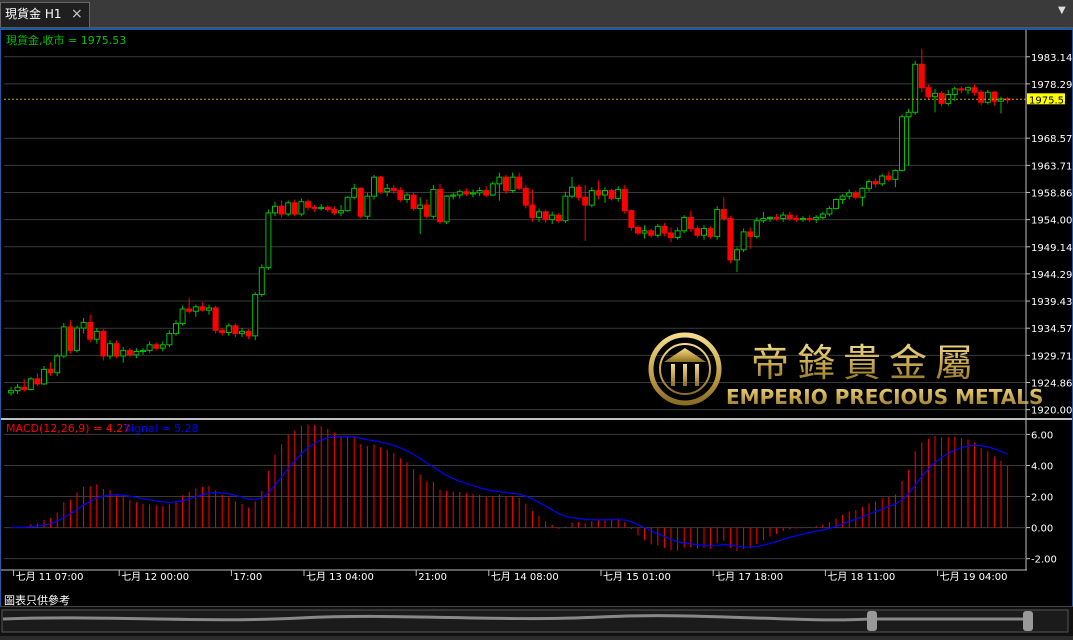  I want to click on time-tick-label: 七月 13 04:00, so click(340, 577).